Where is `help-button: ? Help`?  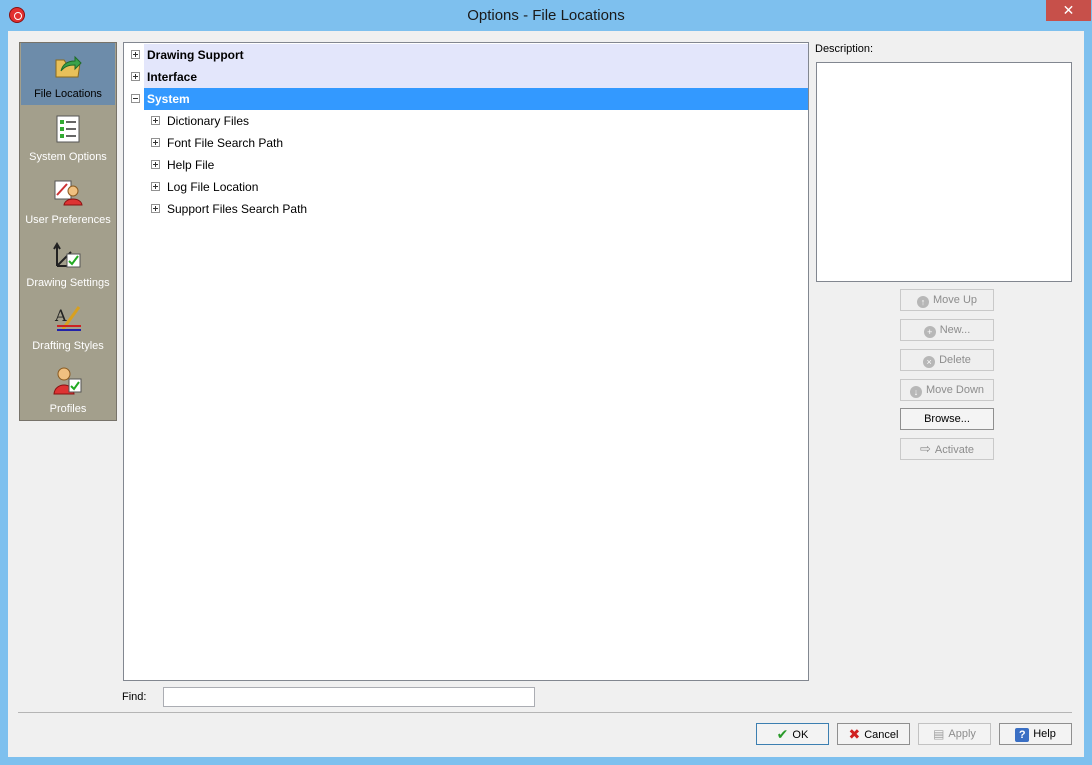 help-button: ? Help is located at coordinates (1035, 734).